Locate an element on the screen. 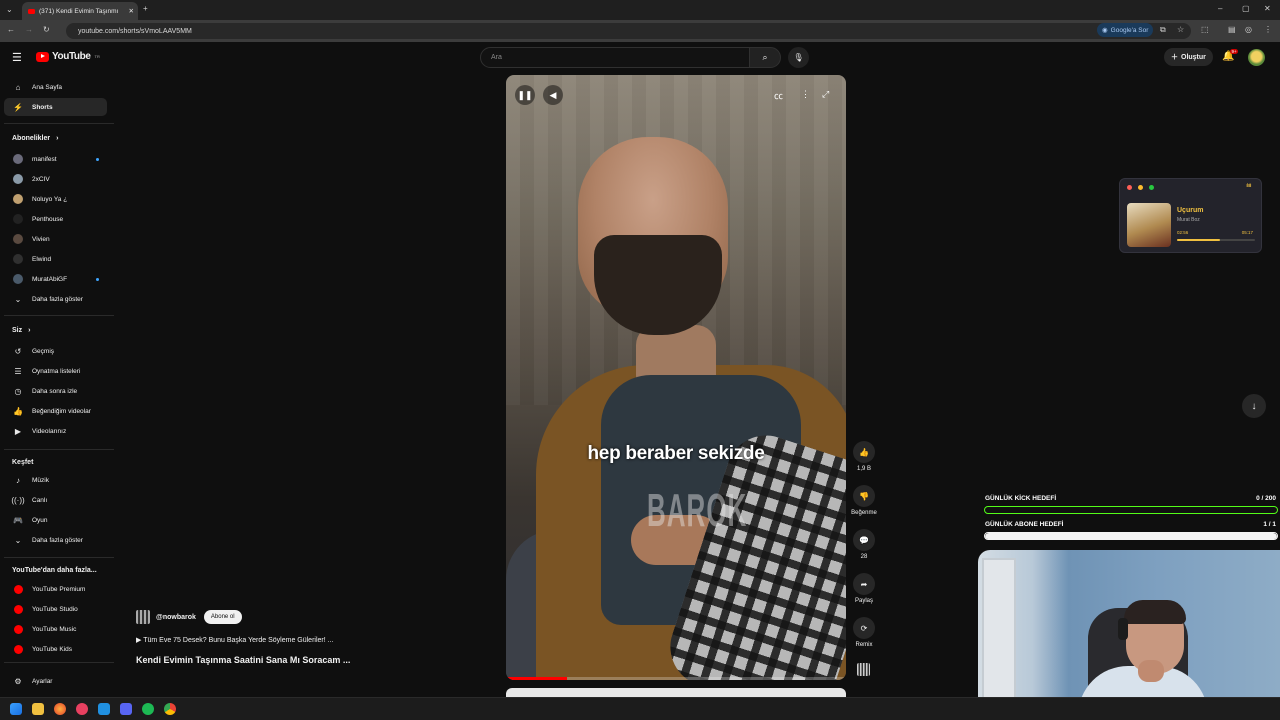 The height and width of the screenshot is (720, 1280). remix-action: ⟳ Remix is located at coordinates (864, 632).